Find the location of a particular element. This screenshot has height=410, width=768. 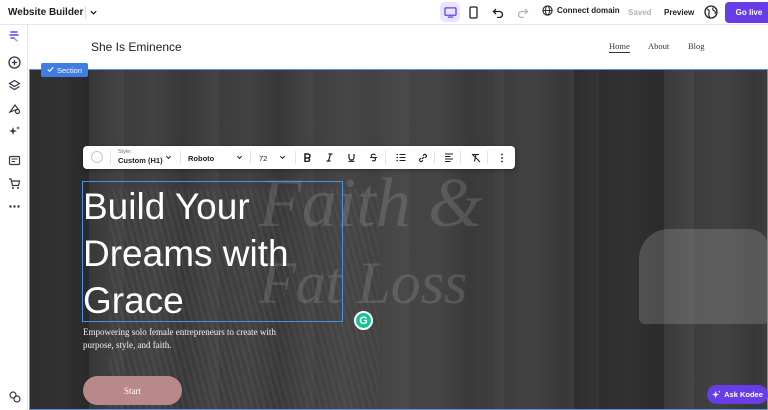

left-sidebar is located at coordinates (14, 217).